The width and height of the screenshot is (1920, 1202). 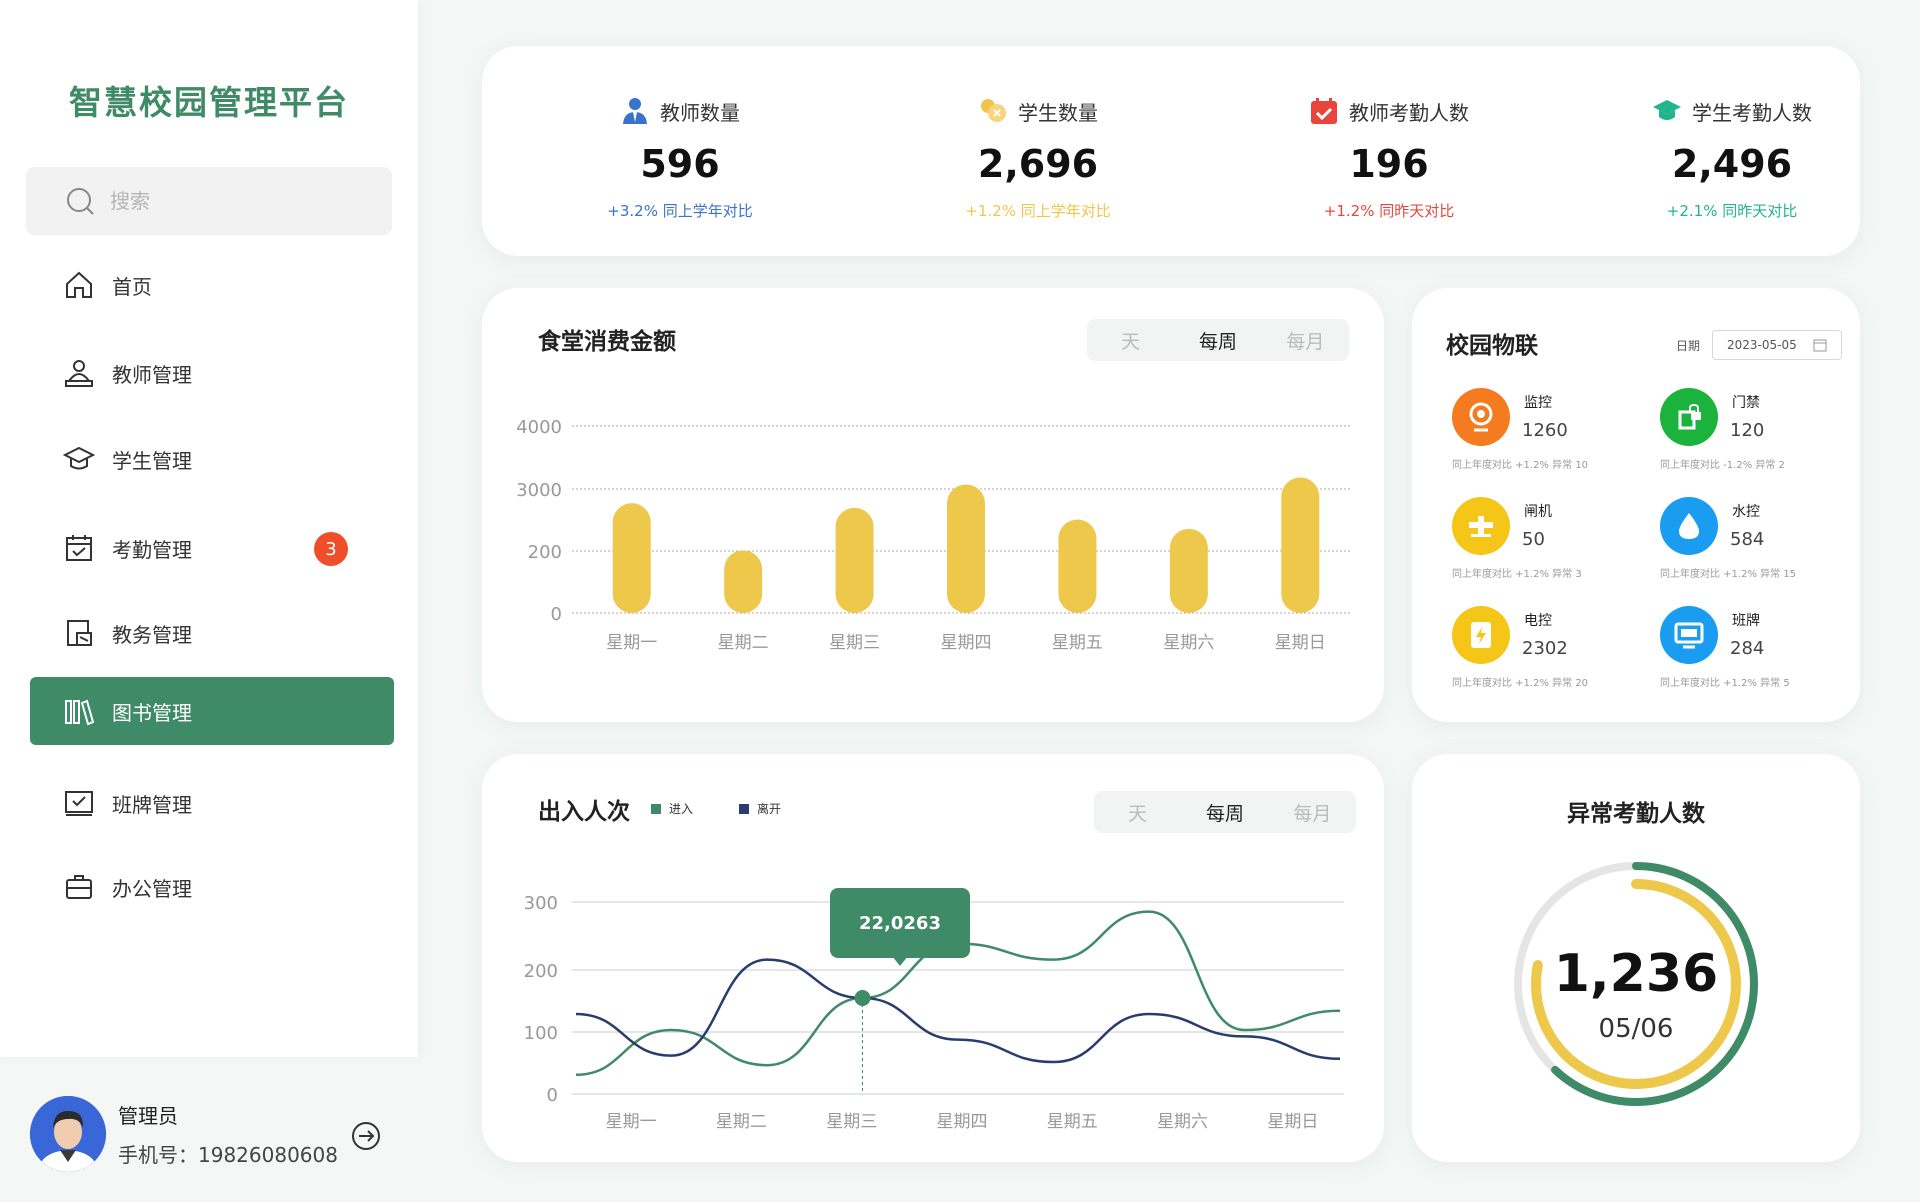 I want to click on sidebar-item-label: 教务管理, so click(x=152, y=634).